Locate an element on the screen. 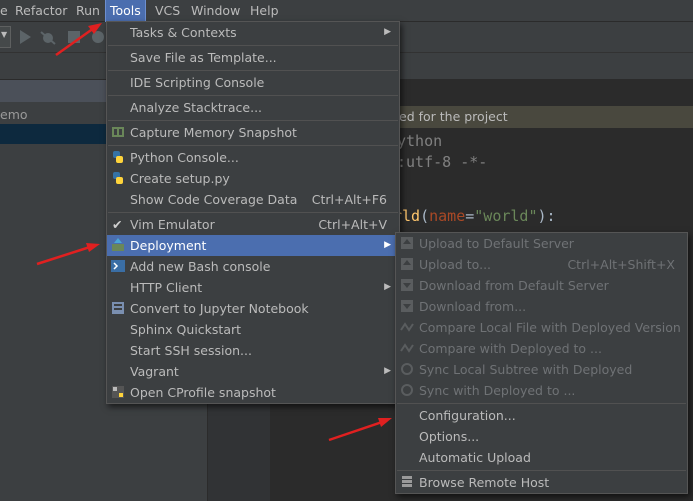 The height and width of the screenshot is (501, 693). menu-item-sync-local-subtree: Sync Local Subtree with Deployed is located at coordinates (541, 369).